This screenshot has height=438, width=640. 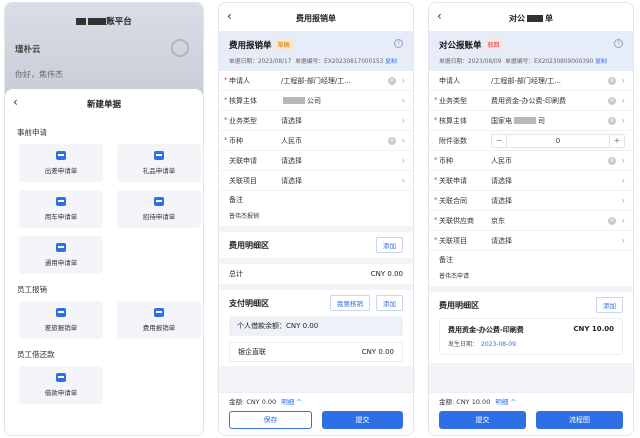 What do you see at coordinates (236, 200) in the screenshot?
I see `remark-label: 备注` at bounding box center [236, 200].